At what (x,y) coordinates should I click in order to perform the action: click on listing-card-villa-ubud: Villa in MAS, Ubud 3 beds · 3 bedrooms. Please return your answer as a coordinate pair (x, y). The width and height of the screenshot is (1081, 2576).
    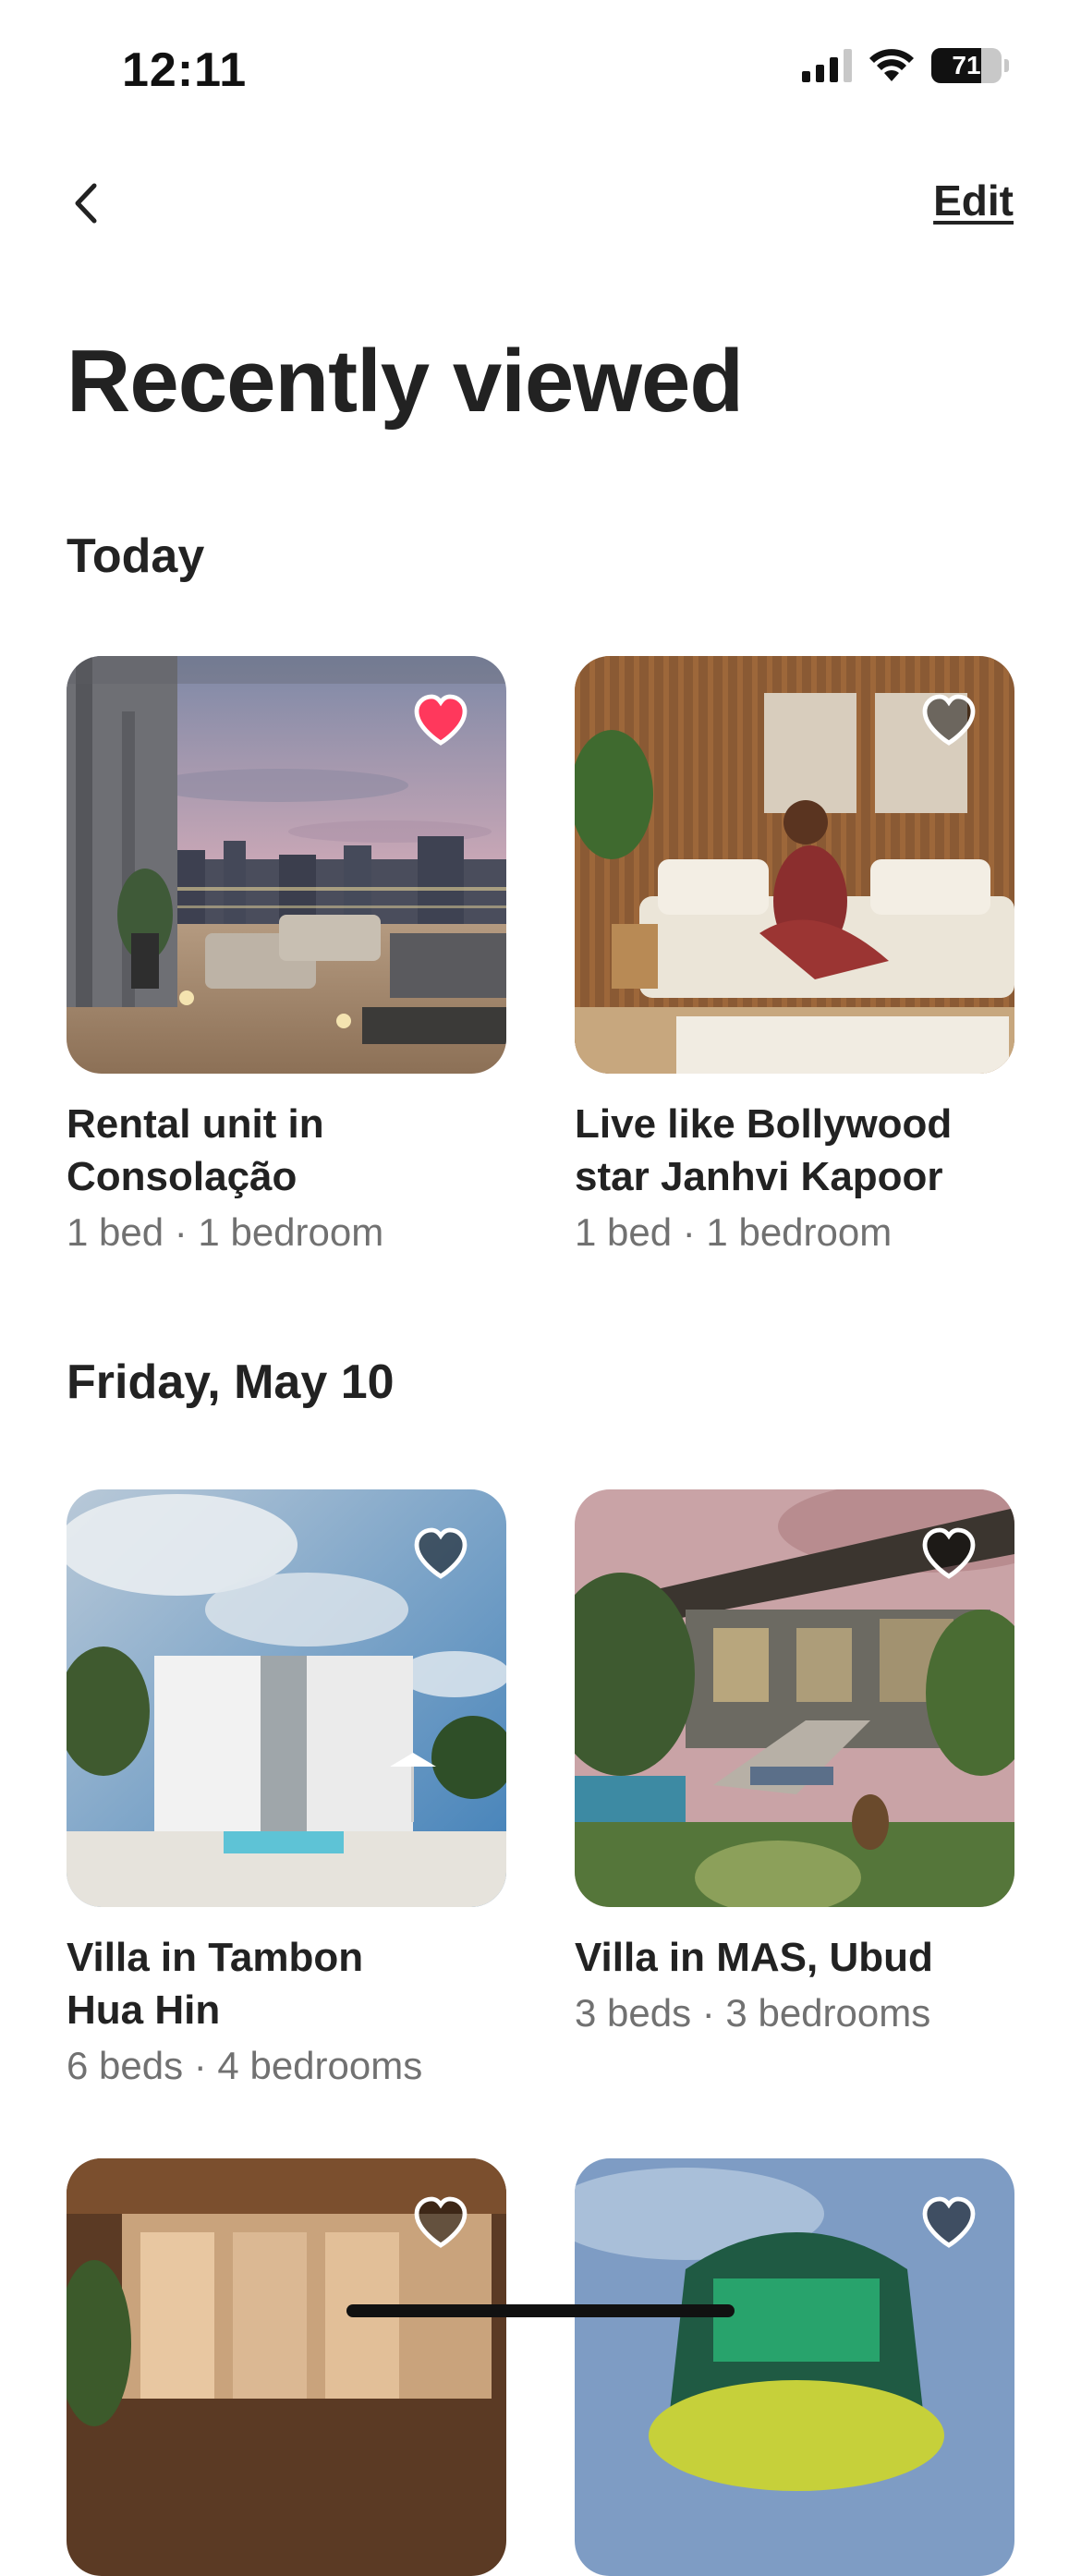
    Looking at the image, I should click on (794, 1763).